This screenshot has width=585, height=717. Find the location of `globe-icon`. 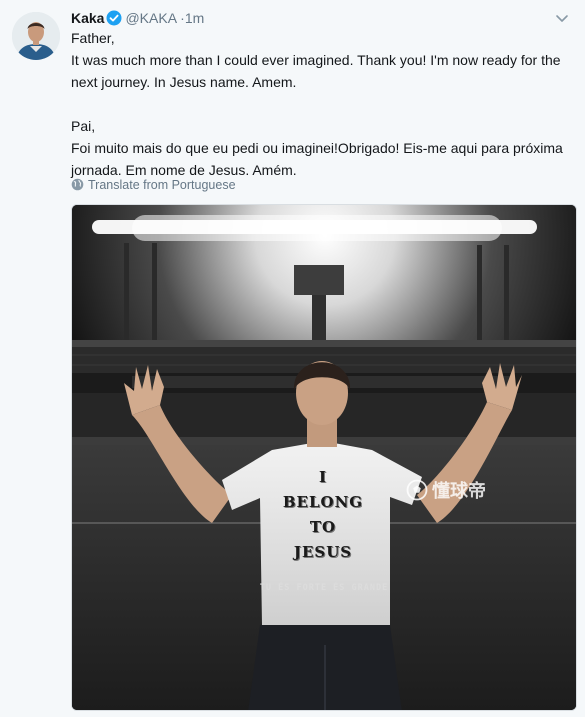

globe-icon is located at coordinates (77, 184).